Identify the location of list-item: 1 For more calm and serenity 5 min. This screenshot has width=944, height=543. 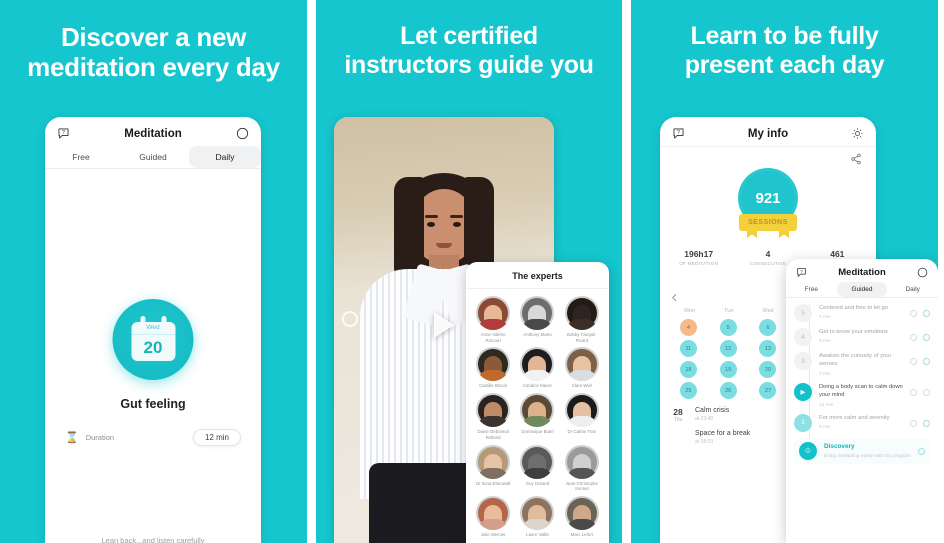
(862, 422).